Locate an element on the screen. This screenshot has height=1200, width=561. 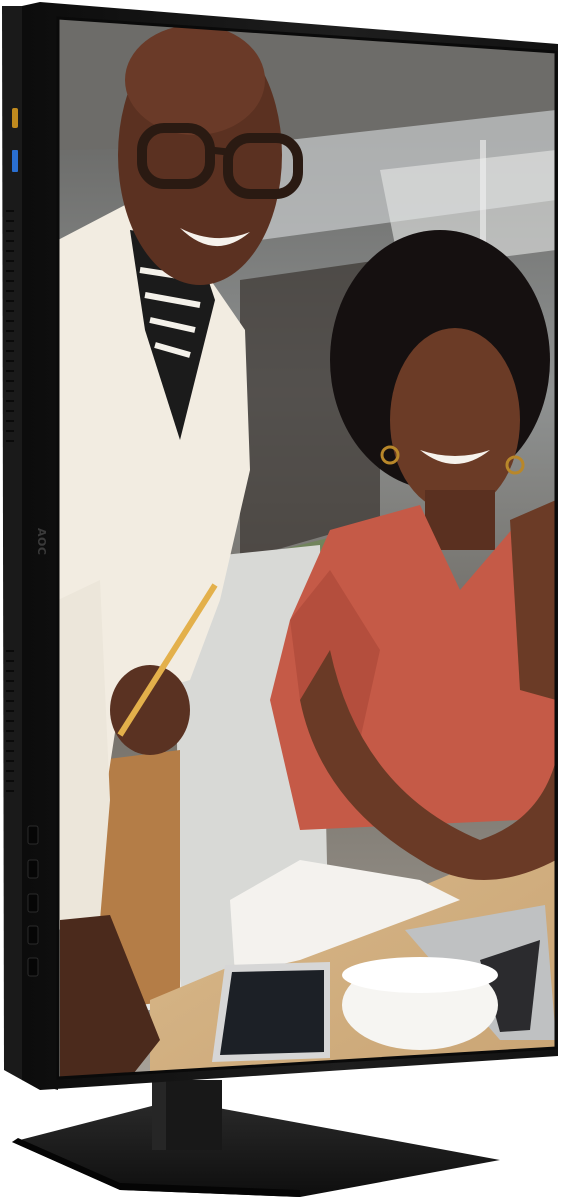
exit-button is located at coordinates (33, 935).